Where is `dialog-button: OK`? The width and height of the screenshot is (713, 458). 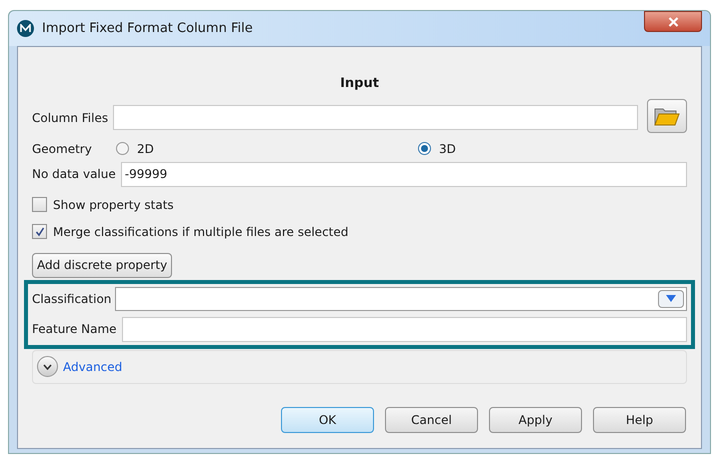 dialog-button: OK is located at coordinates (327, 419).